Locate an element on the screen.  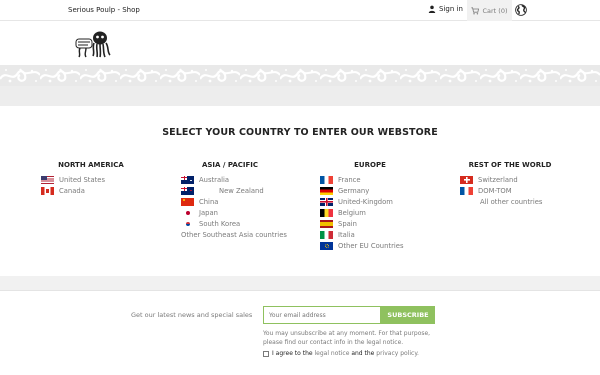
consent-and: and the is located at coordinates (363, 353).